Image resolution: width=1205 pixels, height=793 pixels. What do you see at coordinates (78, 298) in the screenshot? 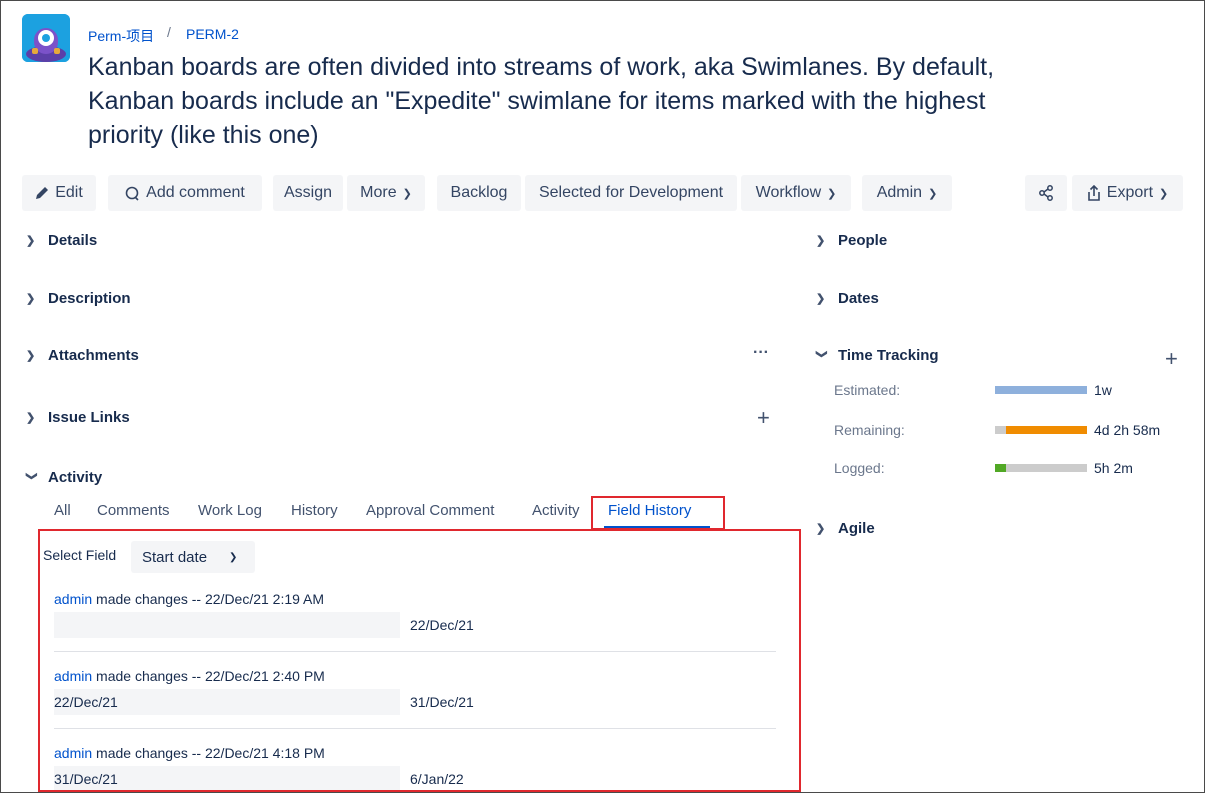
I see `description-section-toggle: ❯ Description` at bounding box center [78, 298].